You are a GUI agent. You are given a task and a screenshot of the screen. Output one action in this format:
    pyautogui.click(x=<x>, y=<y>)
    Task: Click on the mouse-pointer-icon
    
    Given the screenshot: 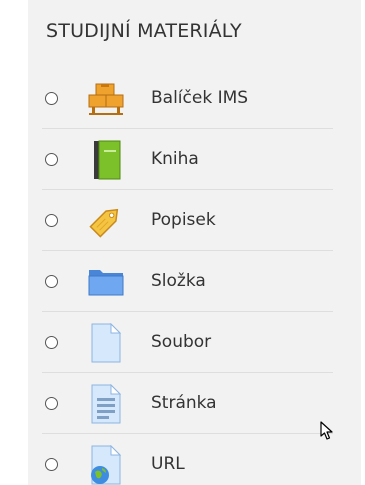 What is the action you would take?
    pyautogui.click(x=327, y=431)
    